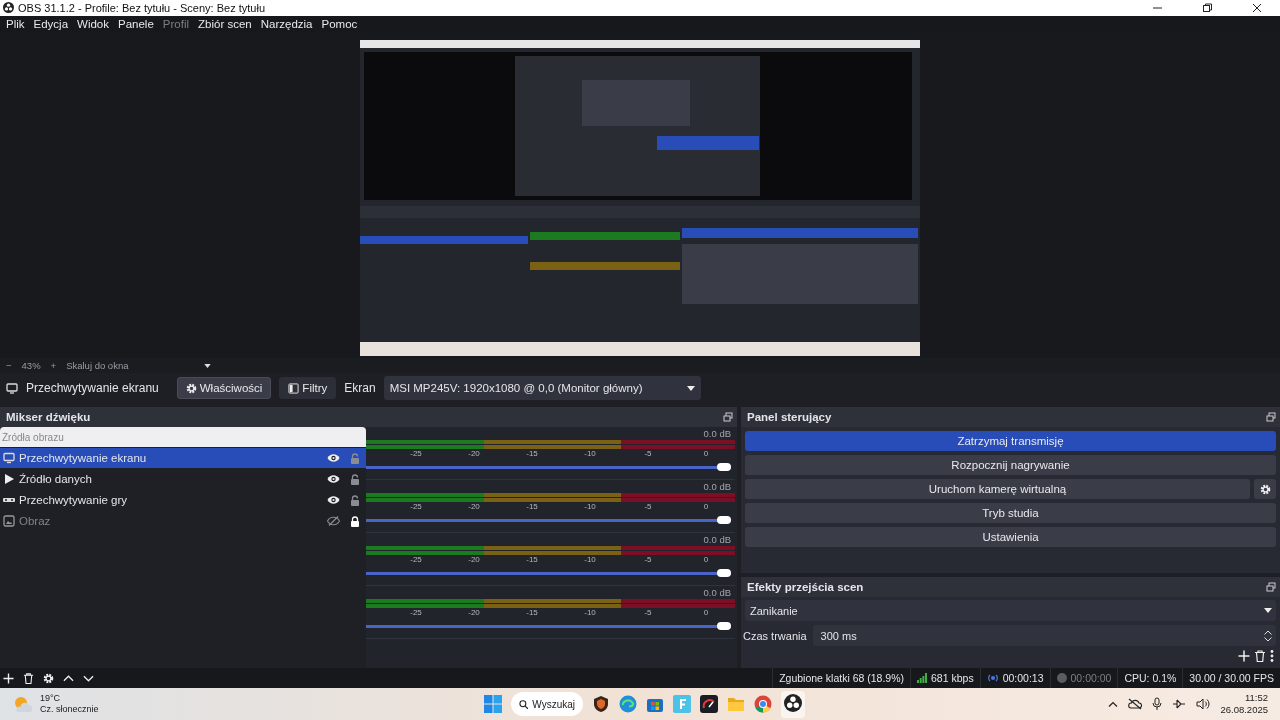 The image size is (1280, 720). What do you see at coordinates (69, 710) in the screenshot?
I see `weather-label: Cz. słonecznie` at bounding box center [69, 710].